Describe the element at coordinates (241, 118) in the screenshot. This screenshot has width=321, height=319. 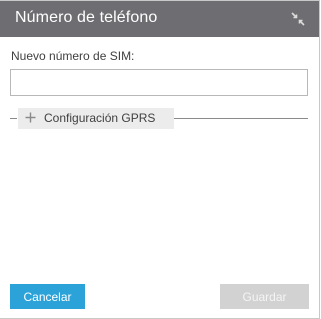
I see `fieldset-divider-right` at that location.